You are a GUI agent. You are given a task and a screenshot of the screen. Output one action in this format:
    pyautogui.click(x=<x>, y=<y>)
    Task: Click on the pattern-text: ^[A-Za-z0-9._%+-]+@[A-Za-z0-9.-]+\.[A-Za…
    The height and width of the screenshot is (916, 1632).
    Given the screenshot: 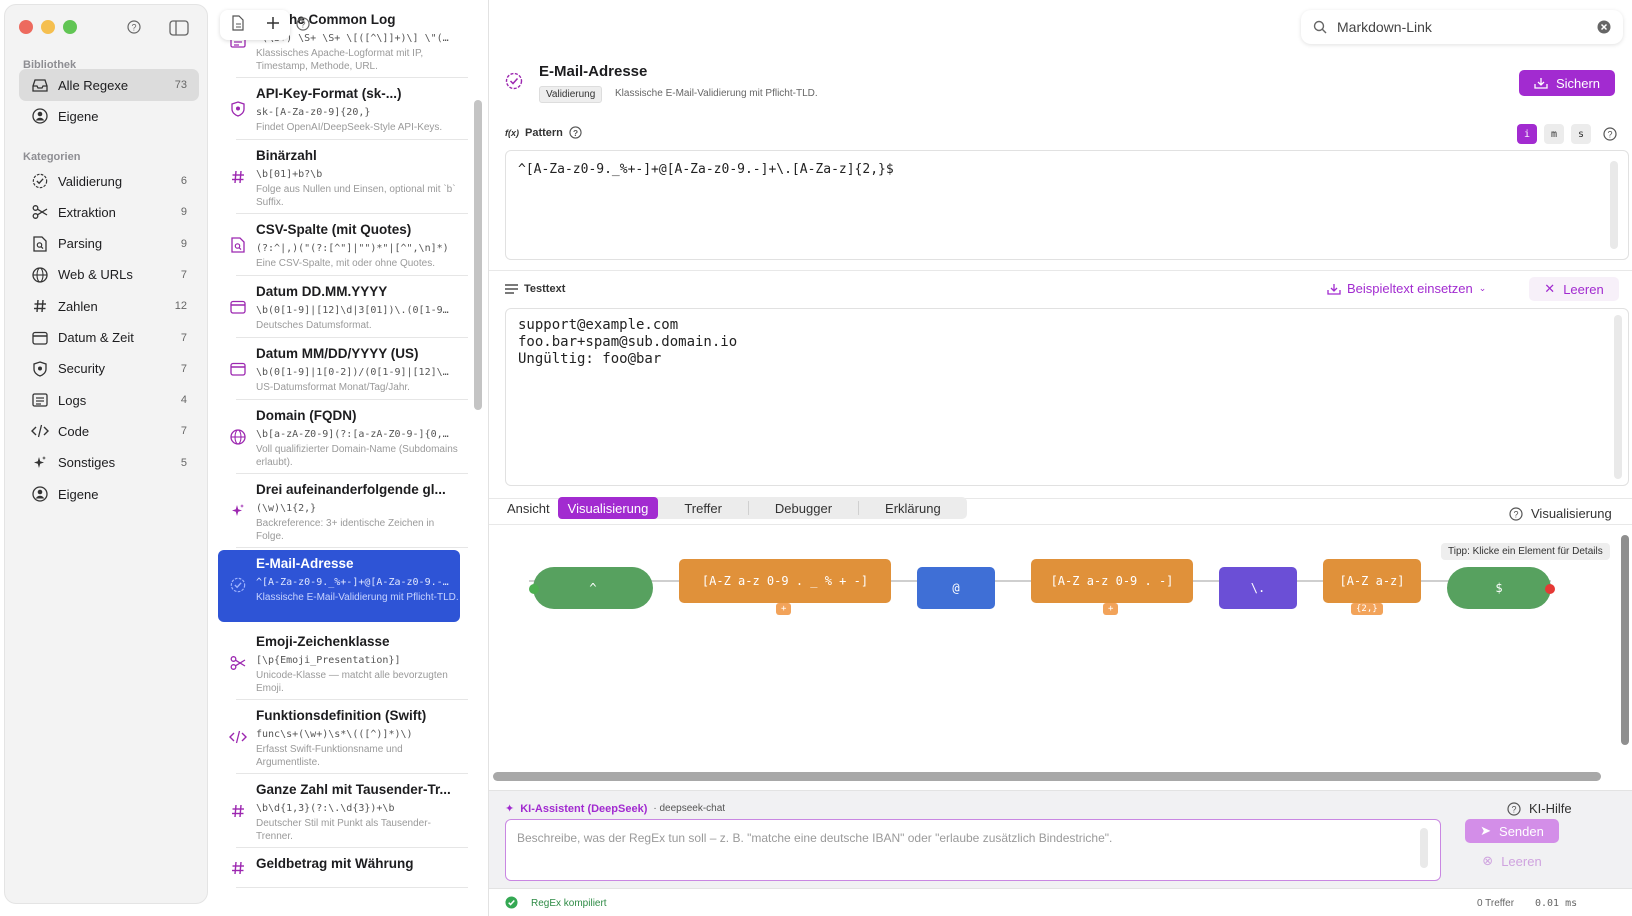 What is the action you would take?
    pyautogui.click(x=706, y=169)
    